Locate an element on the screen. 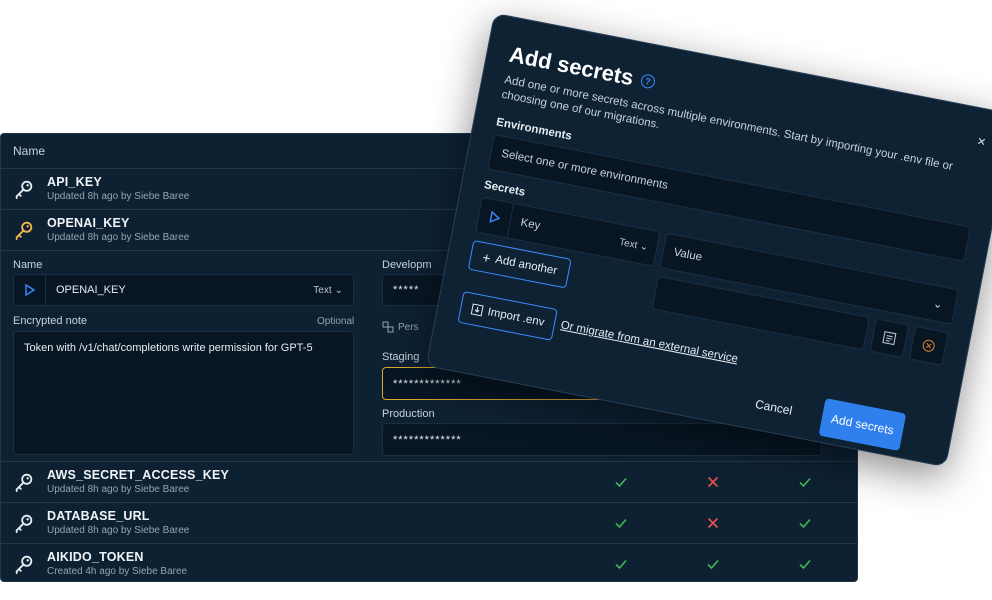  key-type-value: Text is located at coordinates (628, 243).